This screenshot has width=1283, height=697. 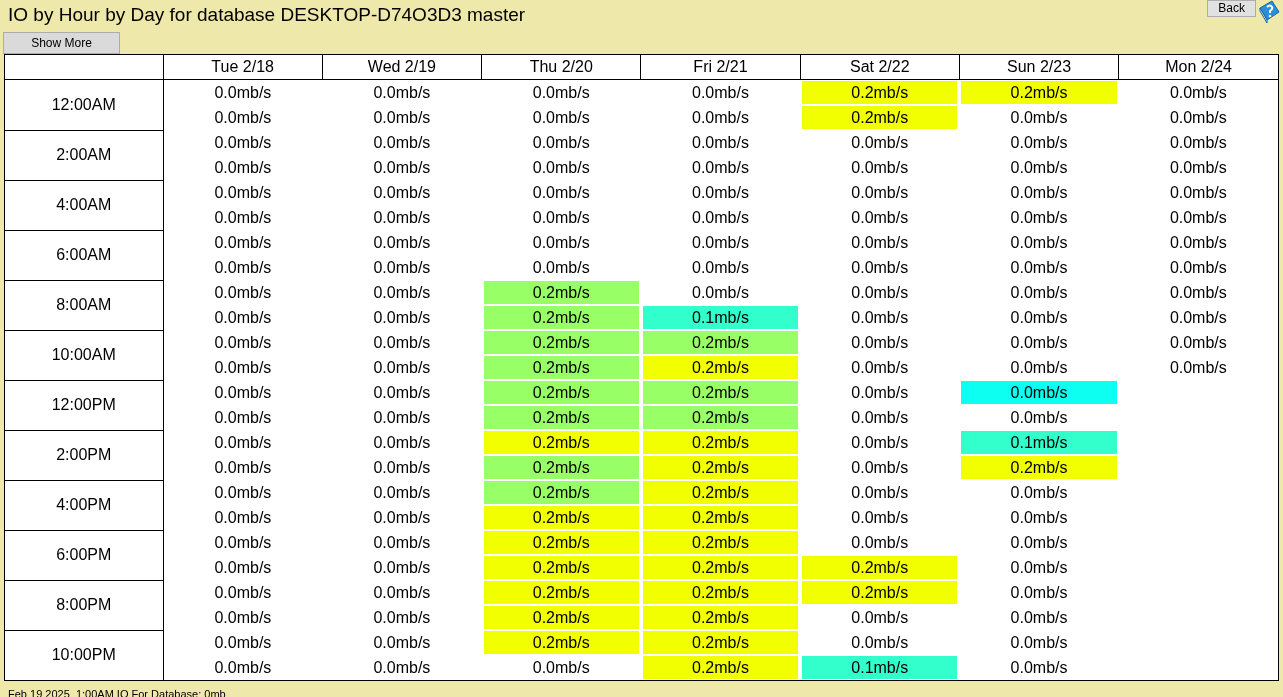 What do you see at coordinates (1269, 12) in the screenshot?
I see `help-book-icon` at bounding box center [1269, 12].